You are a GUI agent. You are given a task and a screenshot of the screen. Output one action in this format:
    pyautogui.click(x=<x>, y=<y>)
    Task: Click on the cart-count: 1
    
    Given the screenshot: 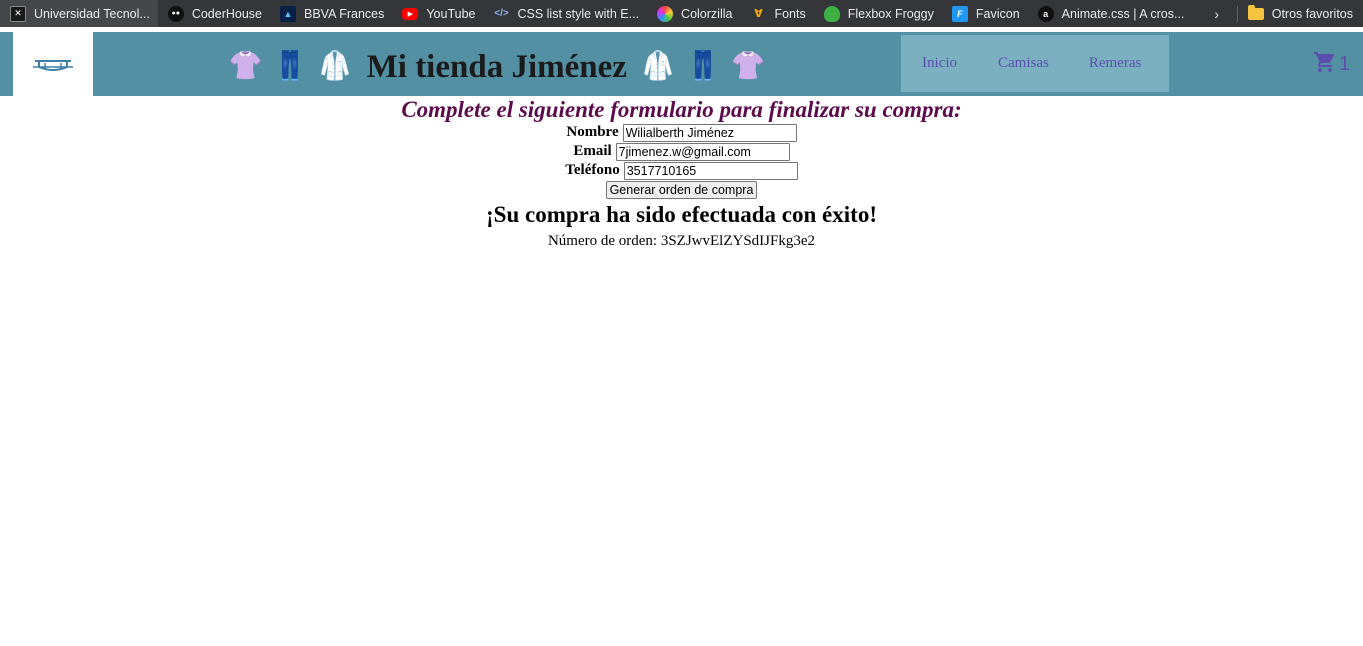 What is the action you would take?
    pyautogui.click(x=1345, y=64)
    